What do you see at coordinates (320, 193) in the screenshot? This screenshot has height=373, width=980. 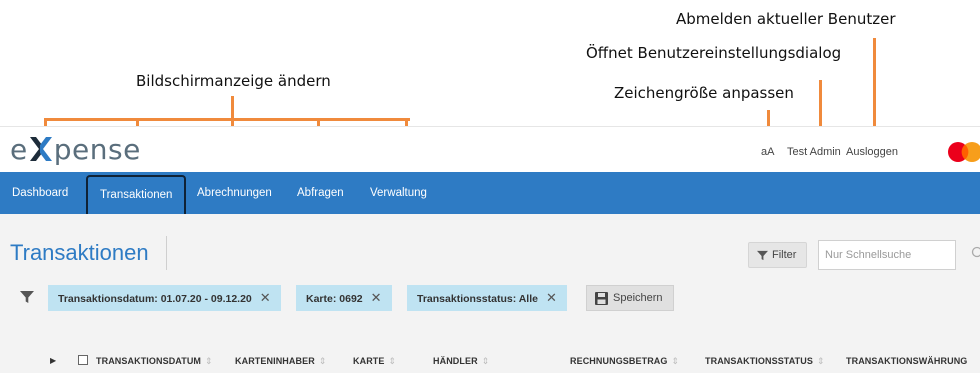 I see `nav-item-abfragen: Abfragen` at bounding box center [320, 193].